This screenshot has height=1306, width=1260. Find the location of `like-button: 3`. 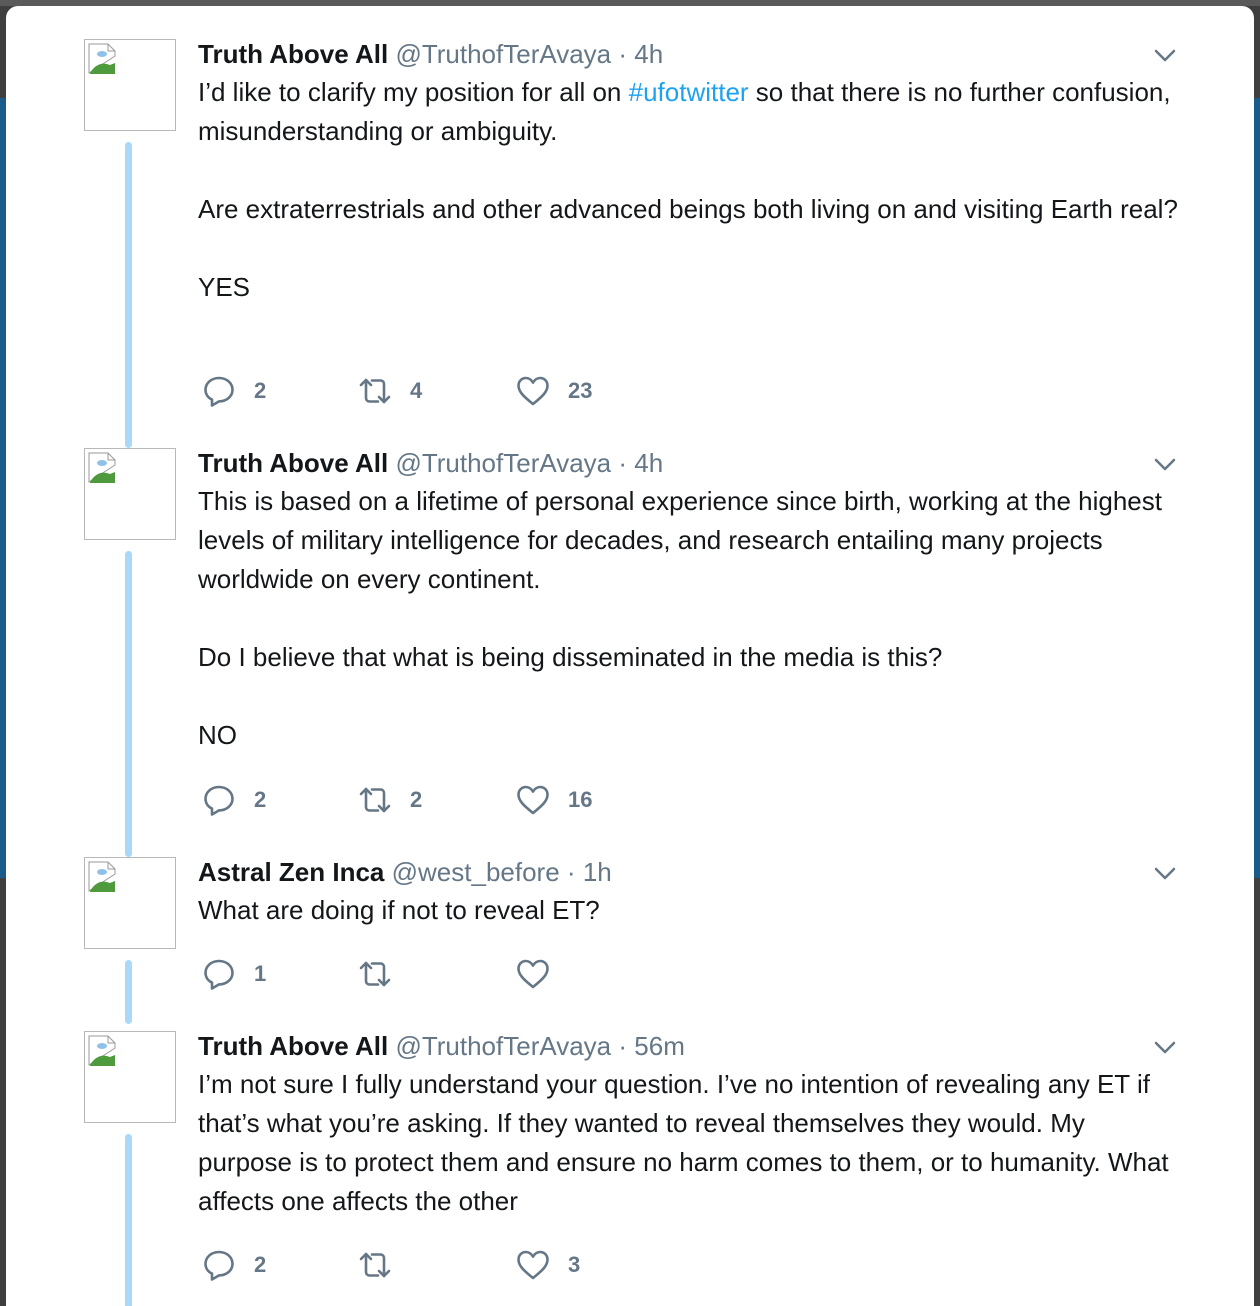

like-button: 3 is located at coordinates (548, 1265).